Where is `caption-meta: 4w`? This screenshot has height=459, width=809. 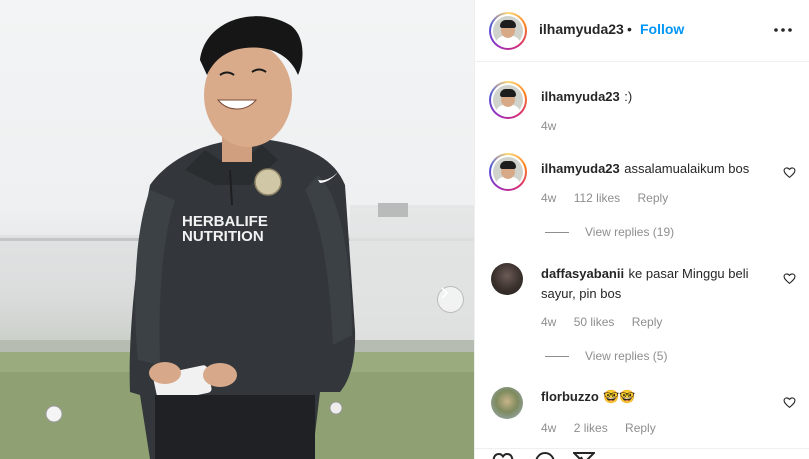 caption-meta: 4w is located at coordinates (555, 126).